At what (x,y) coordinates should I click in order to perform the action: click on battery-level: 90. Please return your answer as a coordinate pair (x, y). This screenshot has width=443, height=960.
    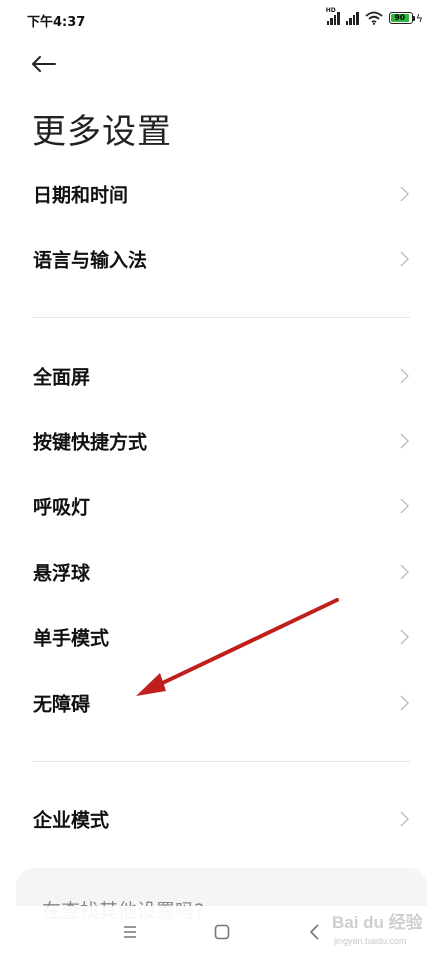
    Looking at the image, I should click on (399, 18).